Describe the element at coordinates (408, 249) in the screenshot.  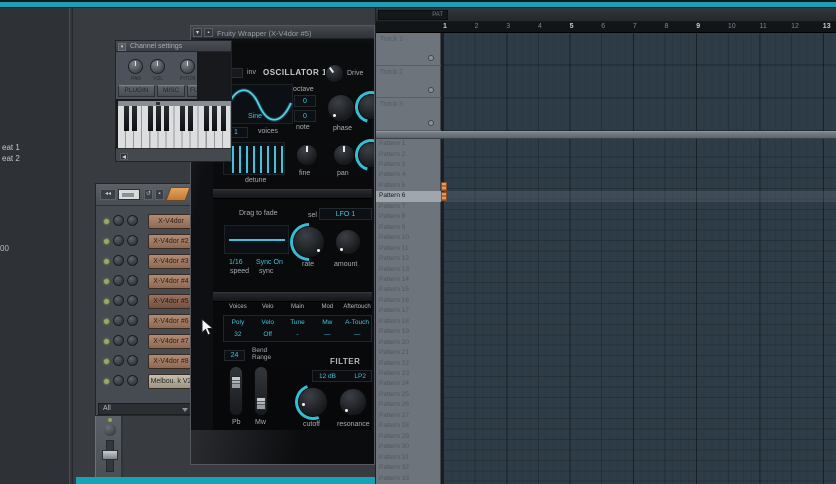
I see `pattern-row: Pattern 11` at that location.